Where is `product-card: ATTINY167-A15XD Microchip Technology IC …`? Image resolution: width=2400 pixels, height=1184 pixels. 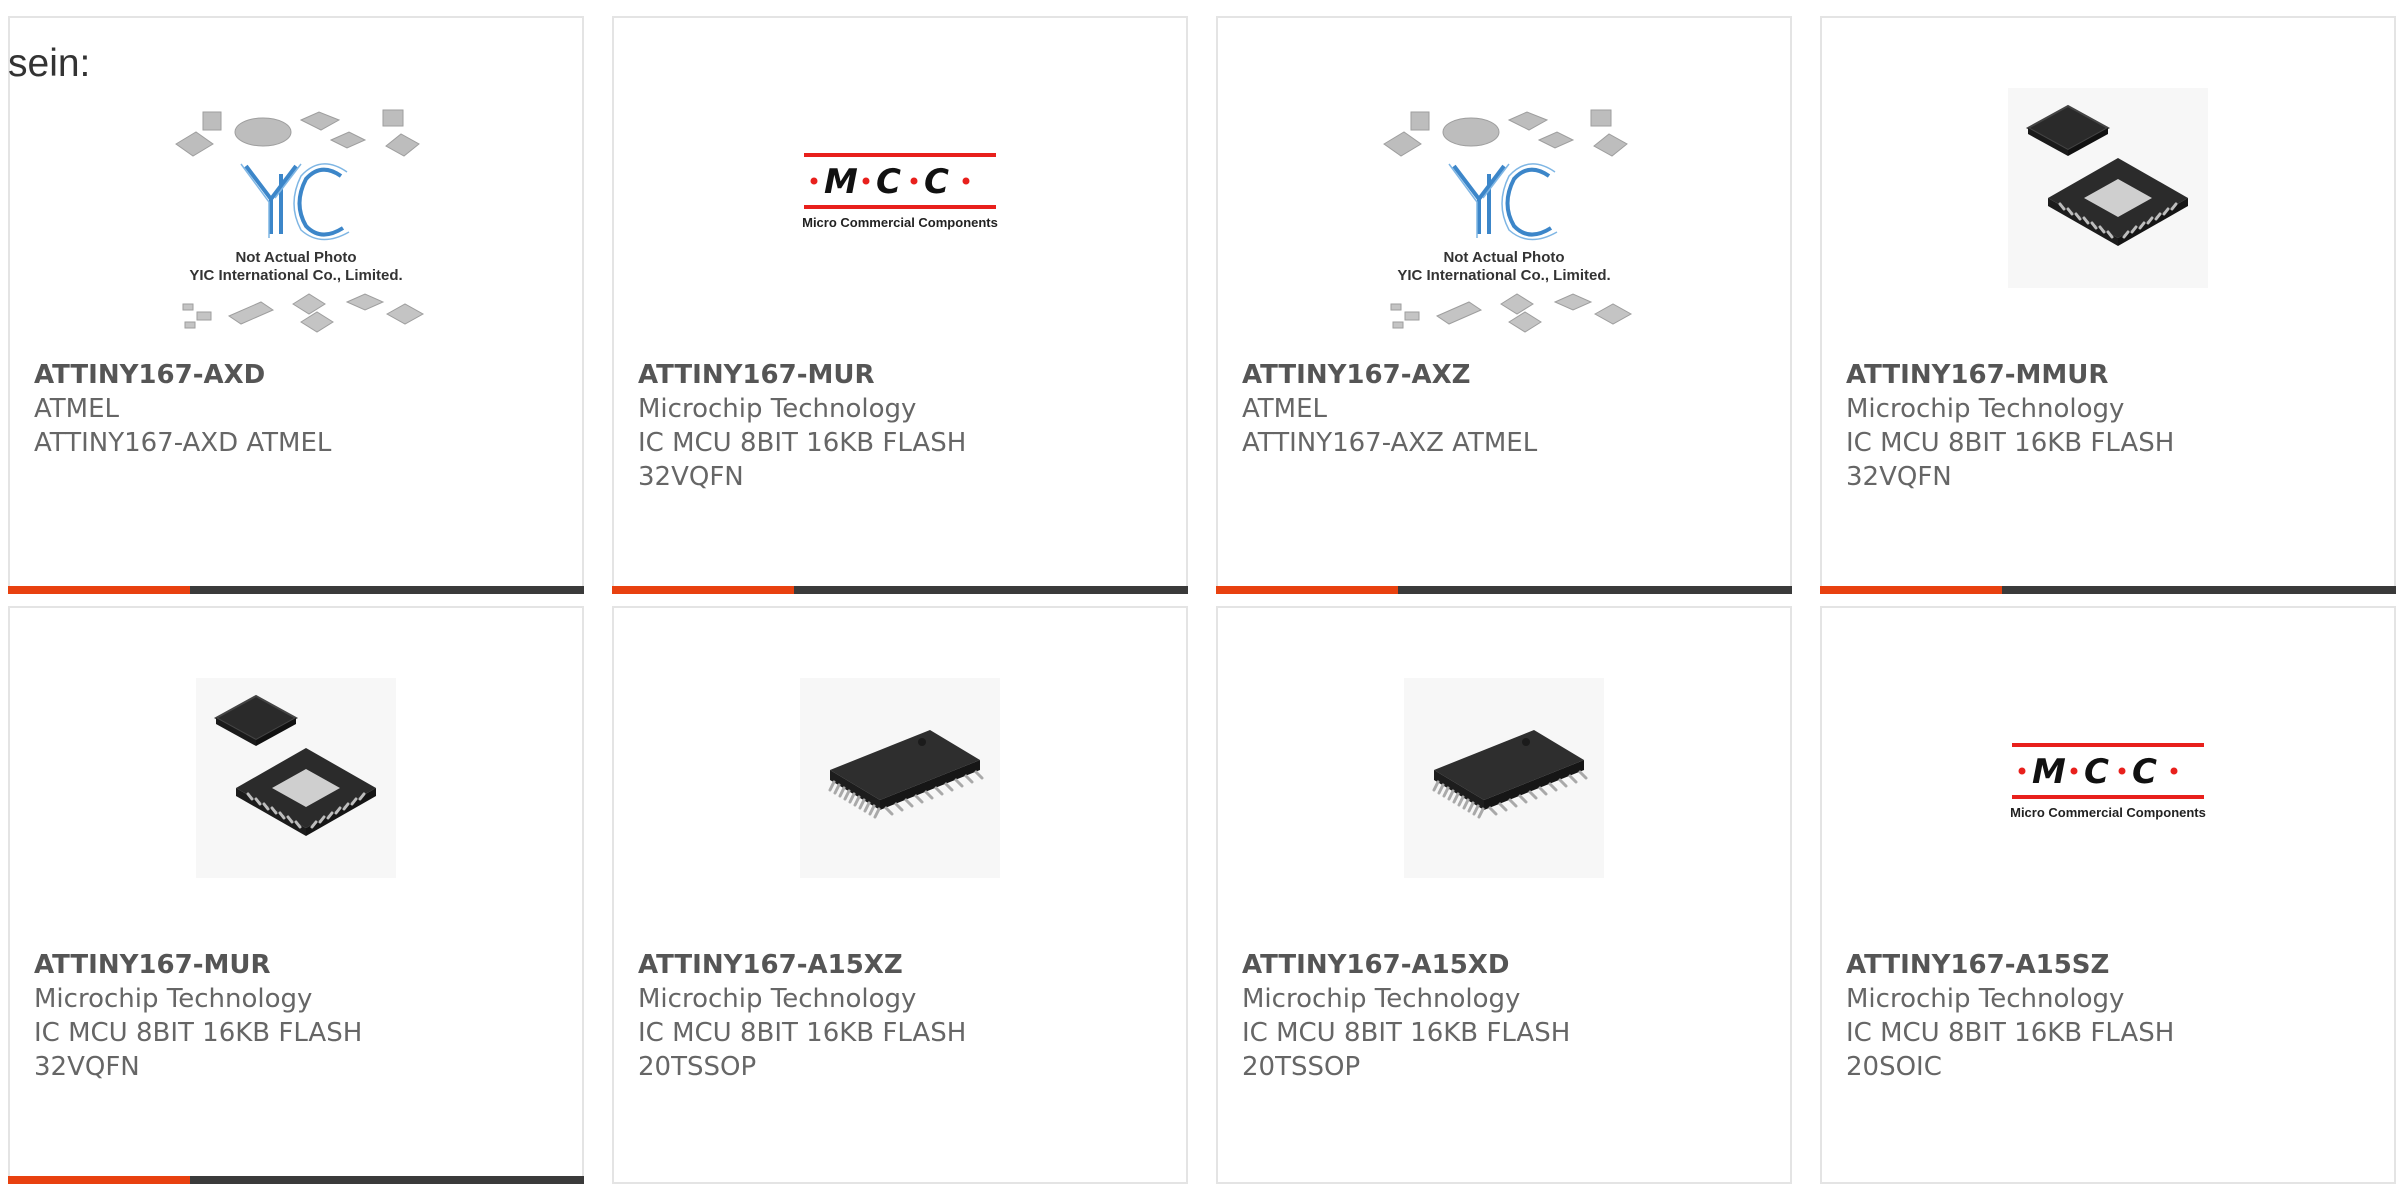
product-card: ATTINY167-A15XD Microchip Technology IC … is located at coordinates (1504, 895).